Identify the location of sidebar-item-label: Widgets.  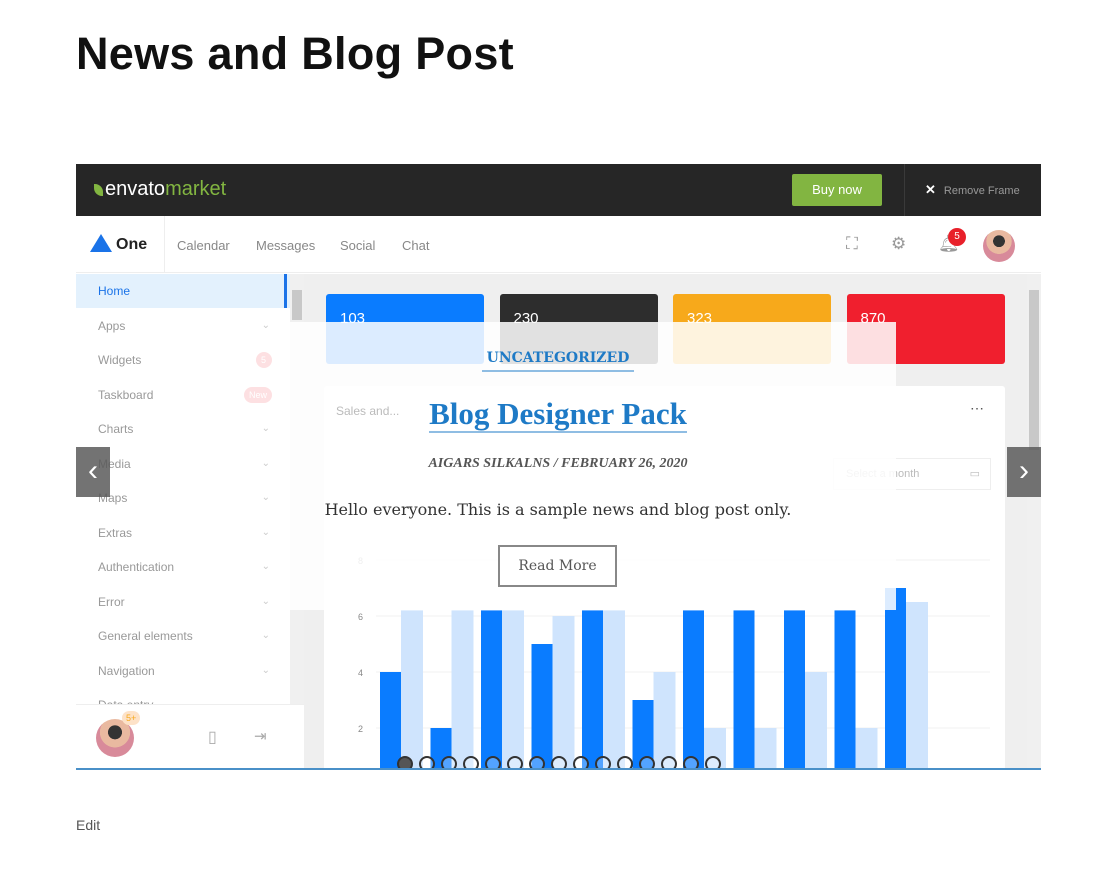
(120, 360).